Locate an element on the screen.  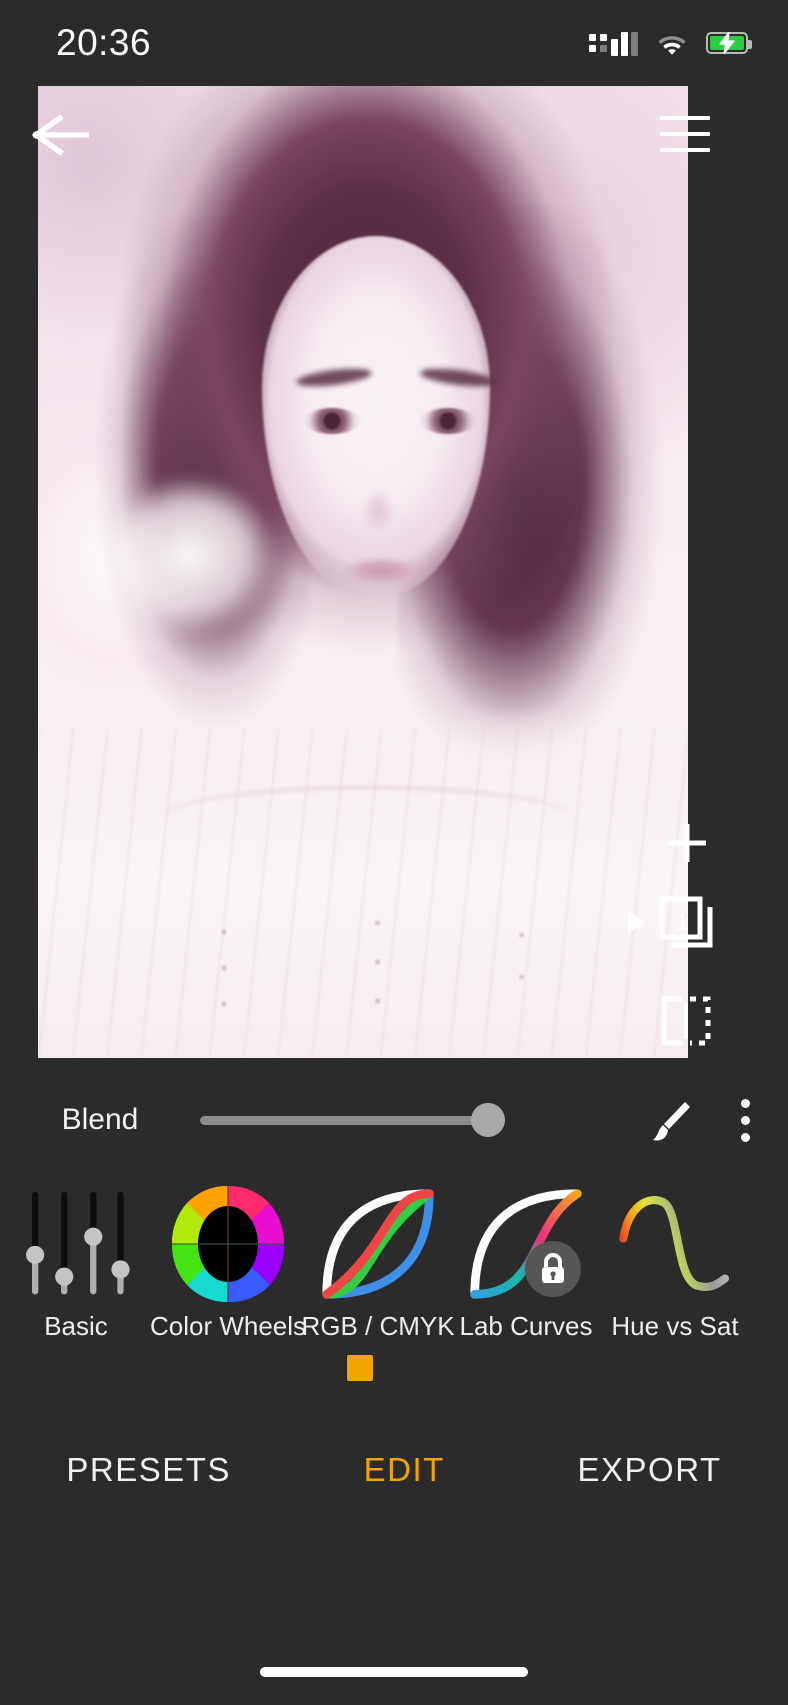
tool-rgb-cmyk: RGB / CMYK is located at coordinates (378, 1263).